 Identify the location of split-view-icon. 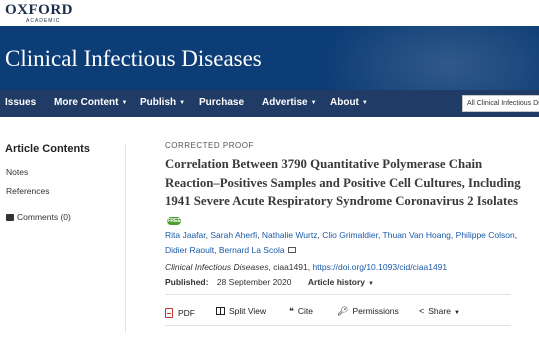
(220, 311).